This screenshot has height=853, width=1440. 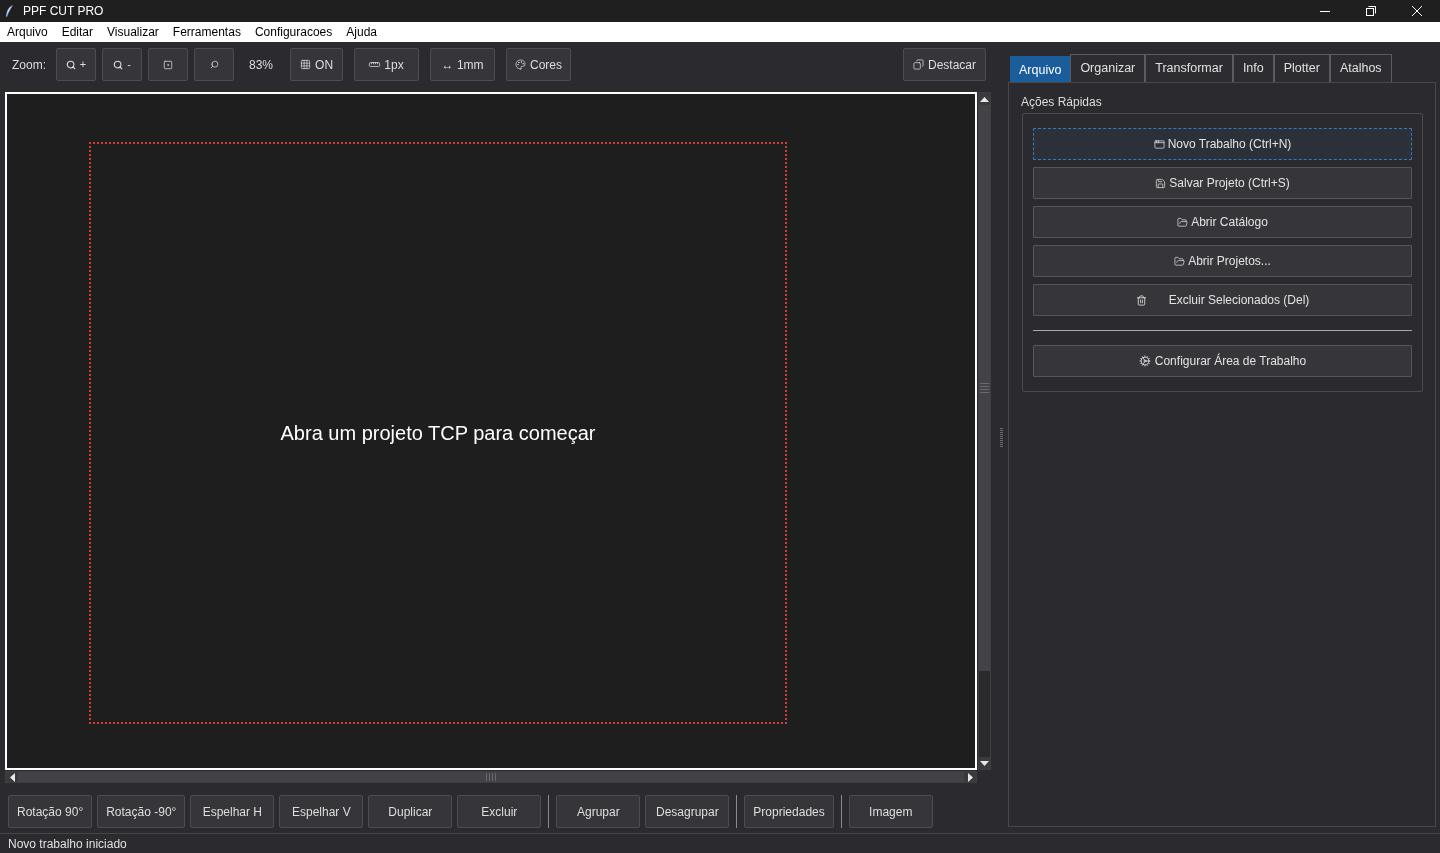 I want to click on quick-action-button: Salvar Projeto (Ctrl+S), so click(x=1222, y=183).